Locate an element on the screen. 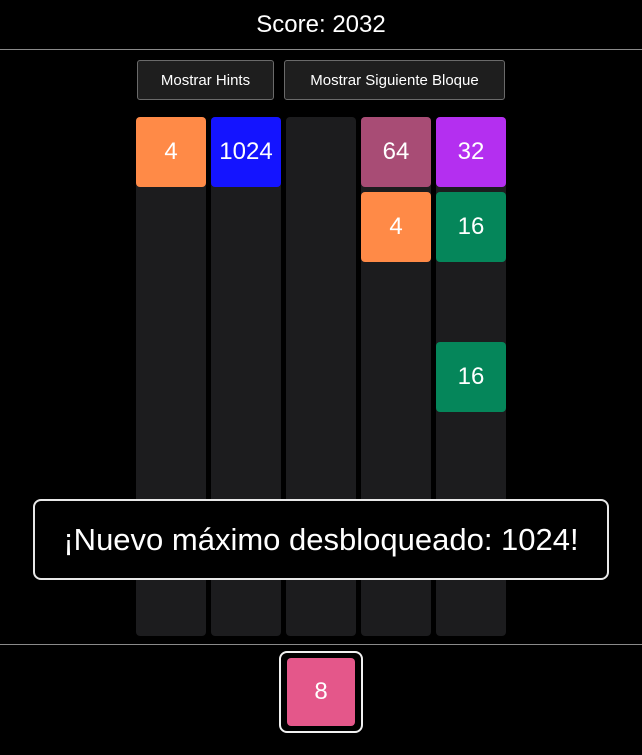  show-hints-button: Mostrar Hints is located at coordinates (205, 80).